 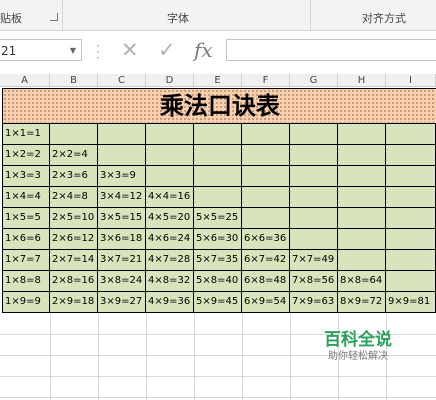 What do you see at coordinates (314, 302) in the screenshot?
I see `table-cell: 7×9=63` at bounding box center [314, 302].